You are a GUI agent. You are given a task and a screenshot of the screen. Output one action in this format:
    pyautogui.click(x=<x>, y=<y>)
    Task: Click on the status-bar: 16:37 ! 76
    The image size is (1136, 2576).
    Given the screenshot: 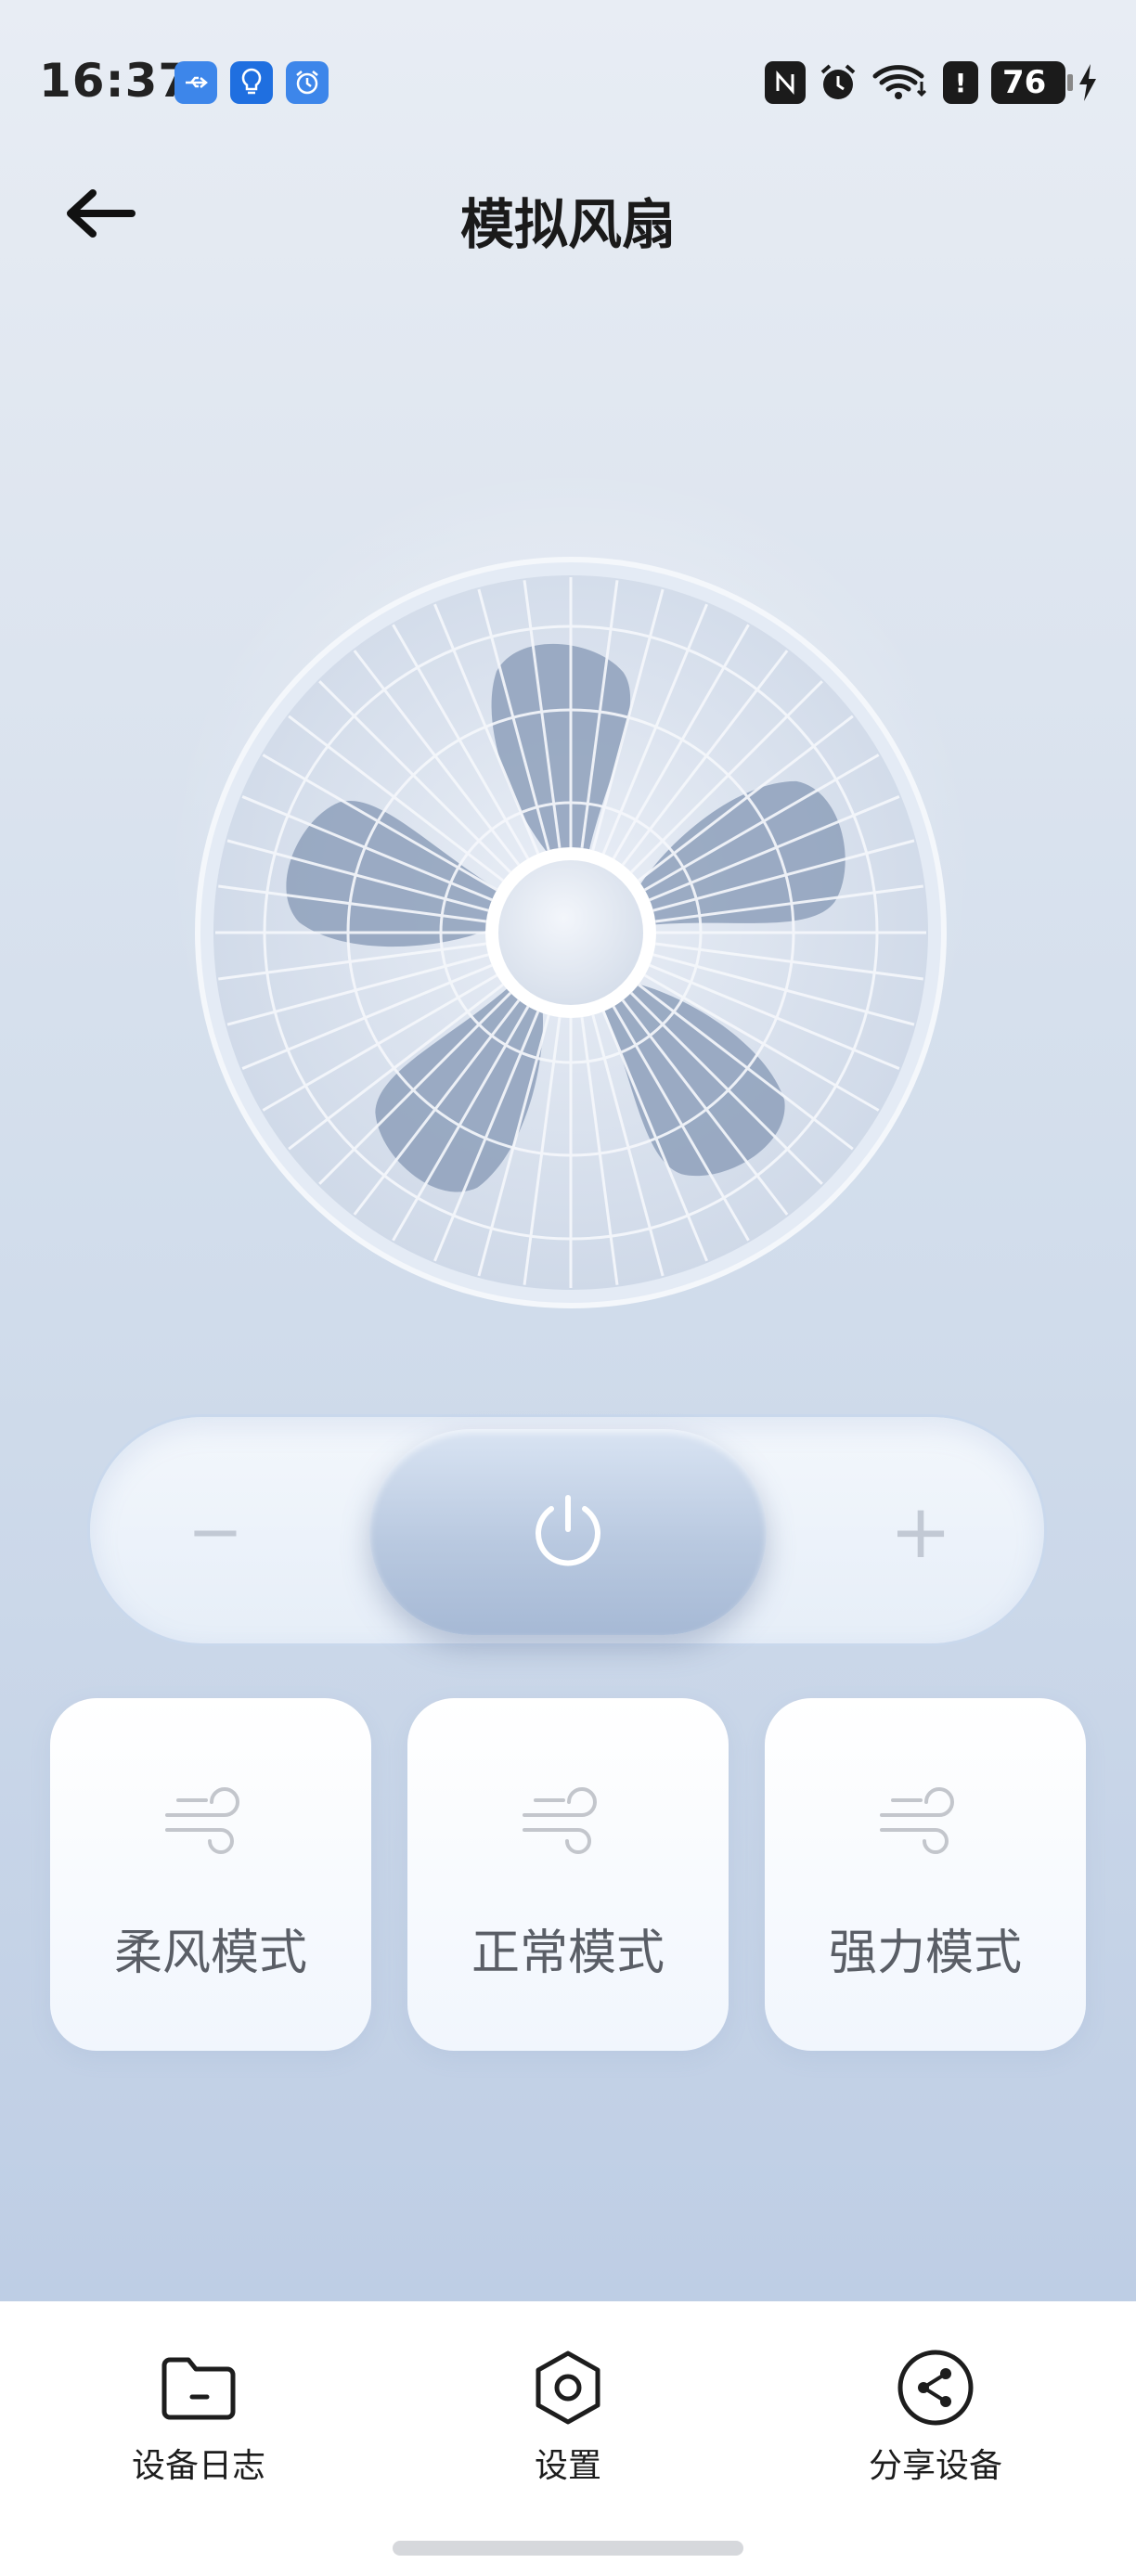 What is the action you would take?
    pyautogui.click(x=568, y=84)
    